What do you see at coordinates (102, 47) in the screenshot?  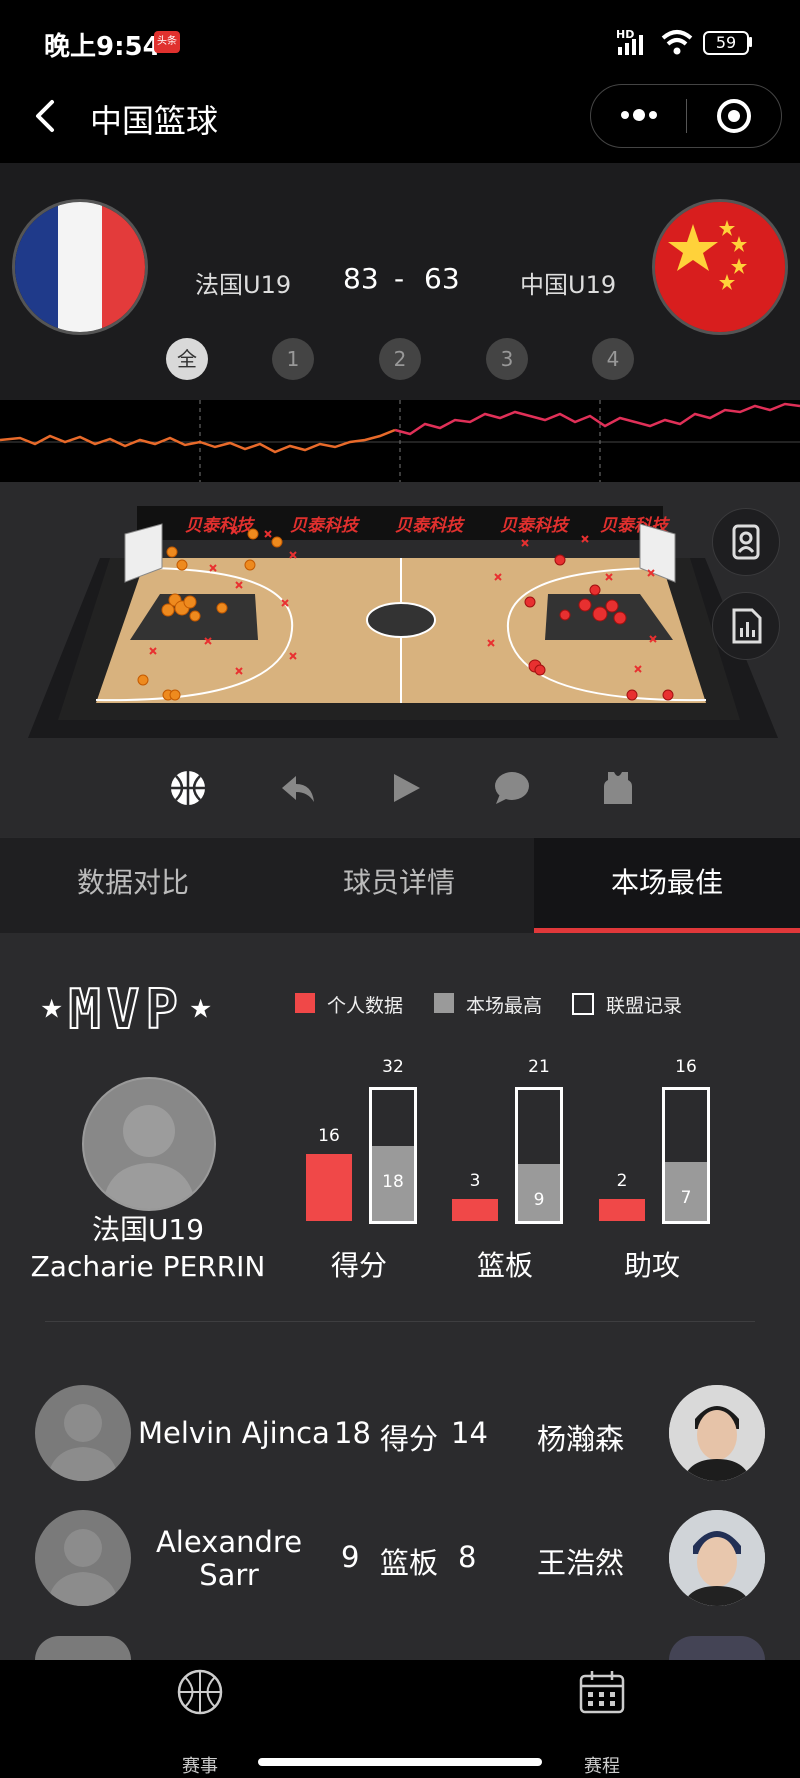 I see `status-time: 晚上9:54` at bounding box center [102, 47].